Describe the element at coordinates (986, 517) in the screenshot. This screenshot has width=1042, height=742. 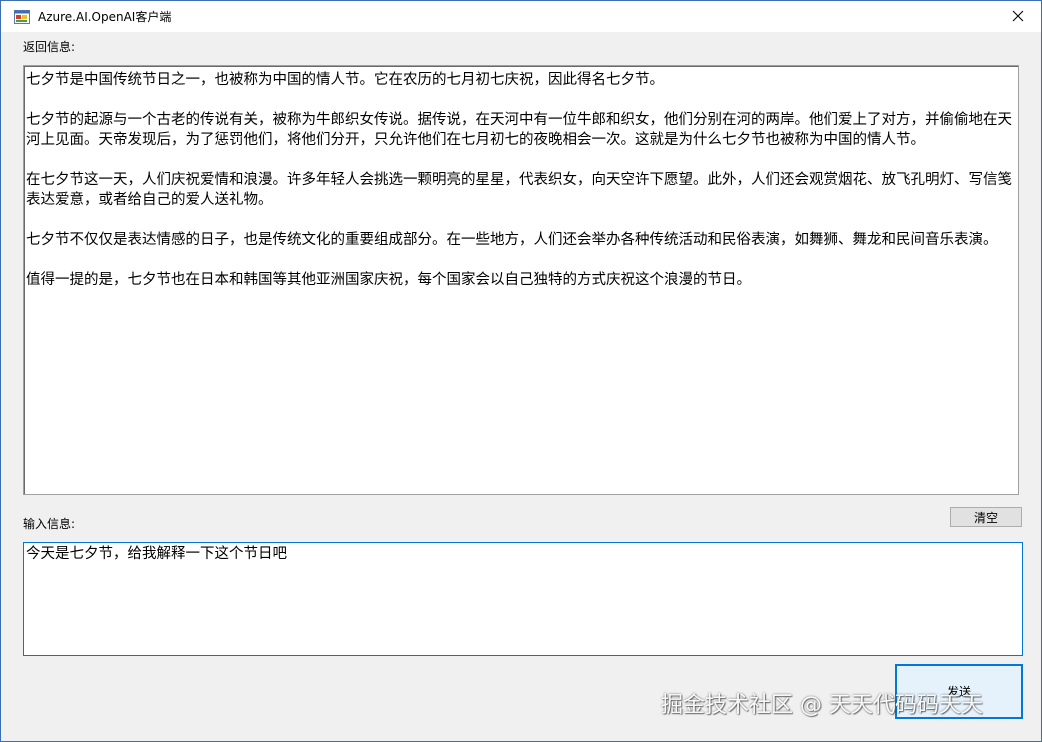
I see `clear-button: 清空` at that location.